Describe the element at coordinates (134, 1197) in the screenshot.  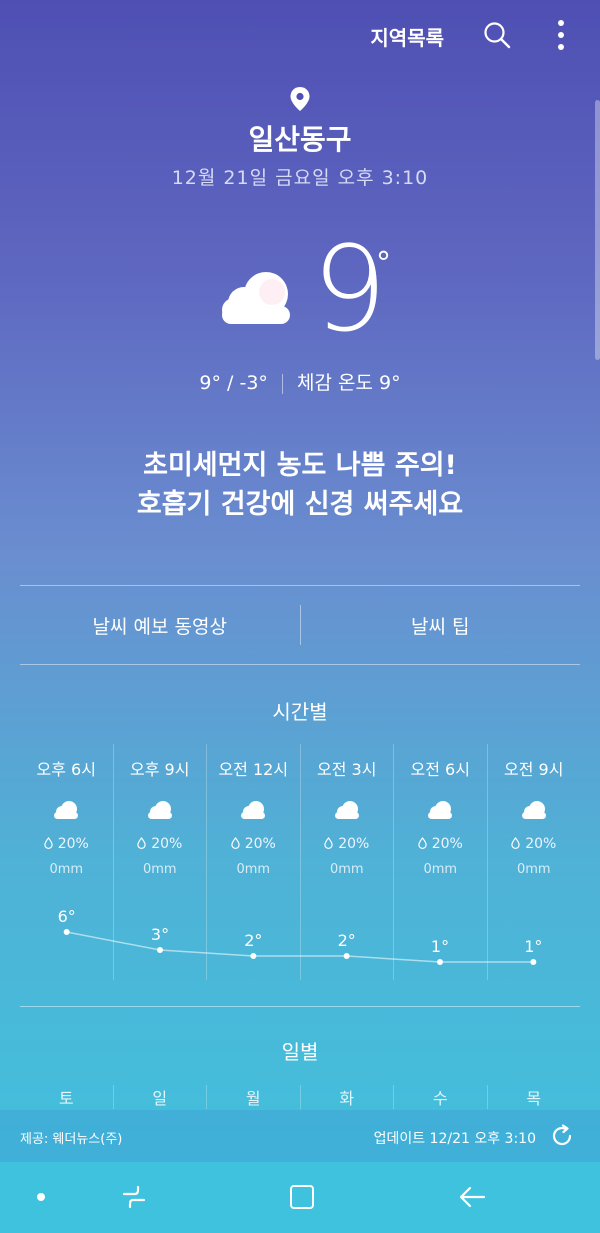
I see `recent-apps-icon` at that location.